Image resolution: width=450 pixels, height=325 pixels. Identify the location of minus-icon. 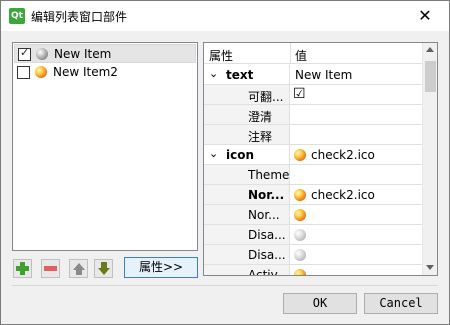
(50, 268).